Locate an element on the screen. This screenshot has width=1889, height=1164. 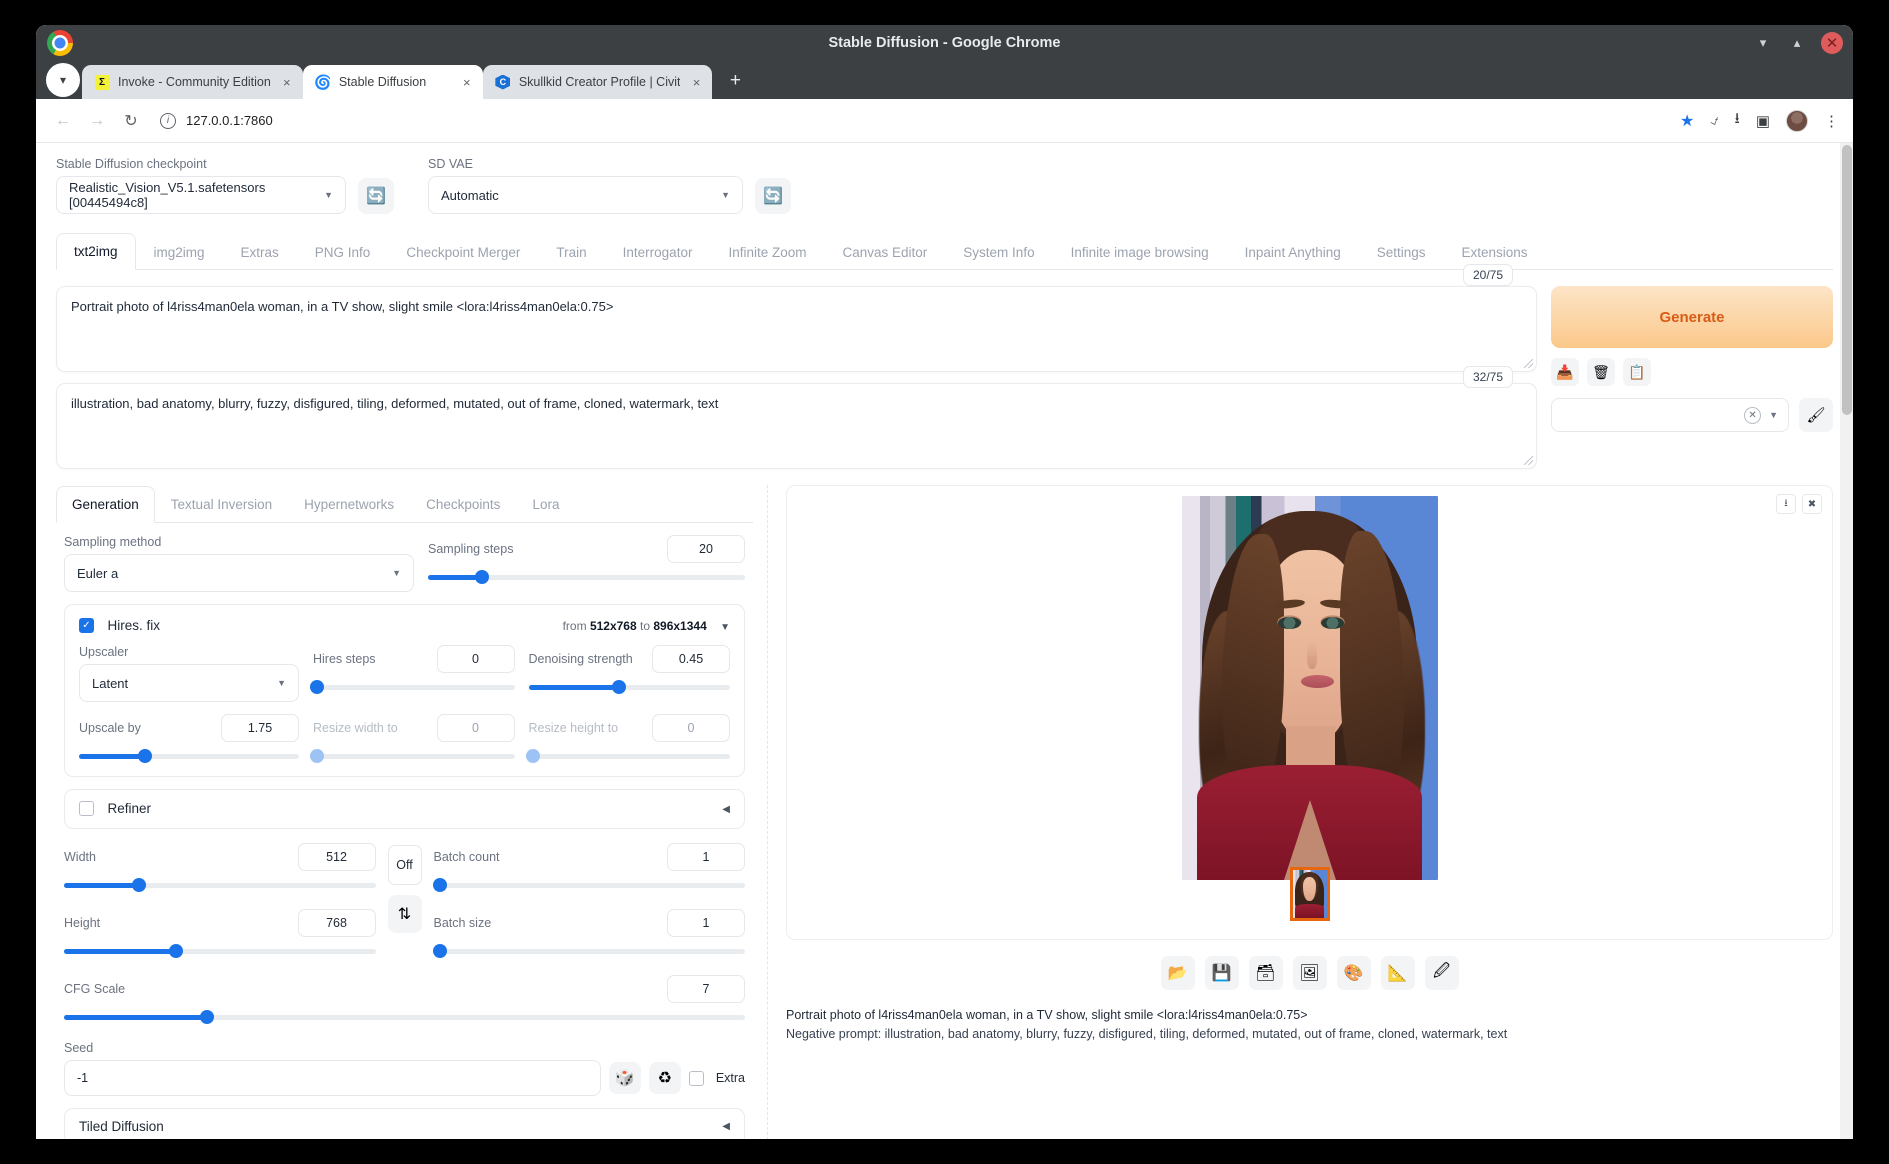
clear-x-icon: ✕ is located at coordinates (1753, 415).